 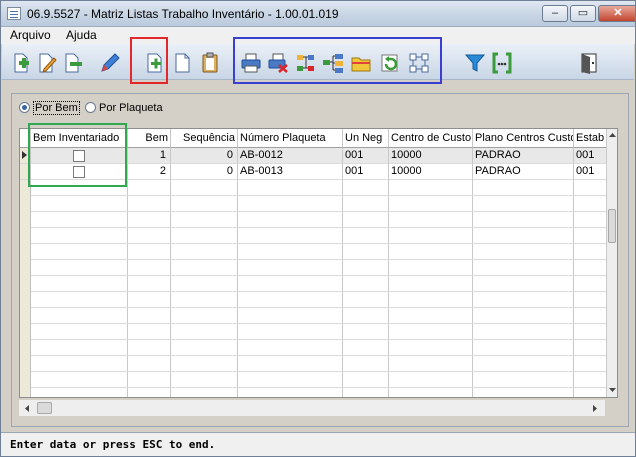 What do you see at coordinates (25, 288) in the screenshot?
I see `row-selector-column` at bounding box center [25, 288].